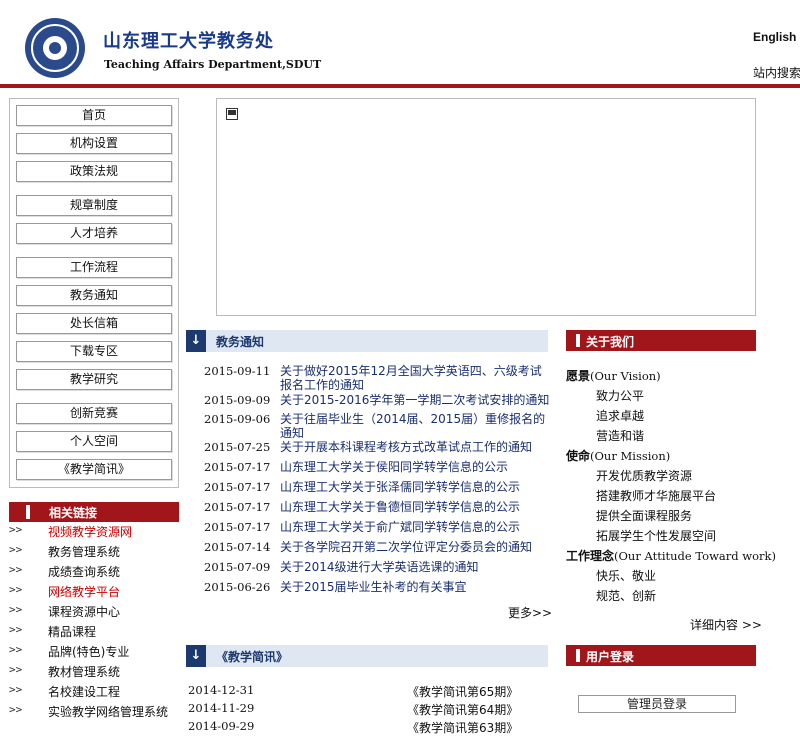  I want to click on nav-notices: 教务通知, so click(94, 295).